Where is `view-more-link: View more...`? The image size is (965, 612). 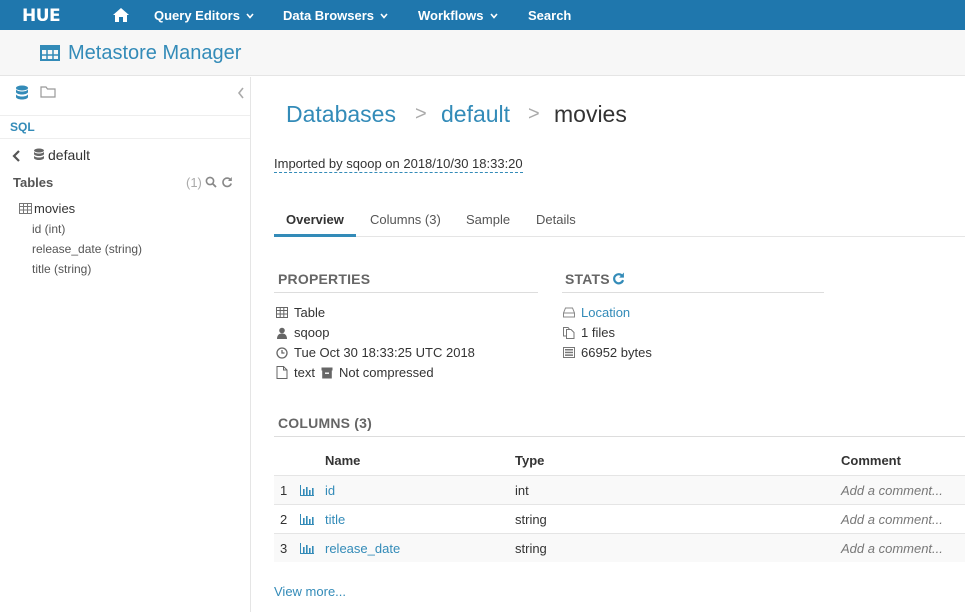
view-more-link: View more... is located at coordinates (310, 591).